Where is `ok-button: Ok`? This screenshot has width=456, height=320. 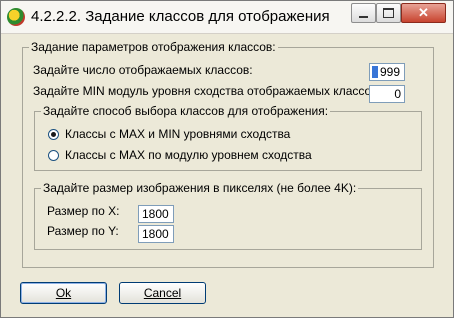 ok-button: Ok is located at coordinates (63, 293).